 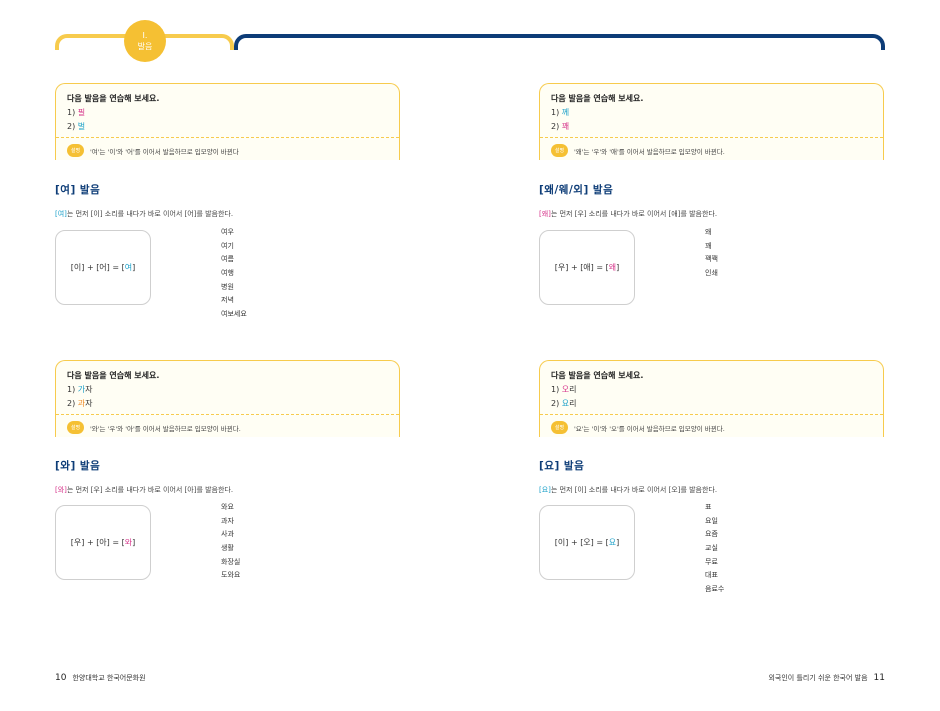 What do you see at coordinates (587, 267) in the screenshot?
I see `formula-box: [우] + [애] = [왜]` at bounding box center [587, 267].